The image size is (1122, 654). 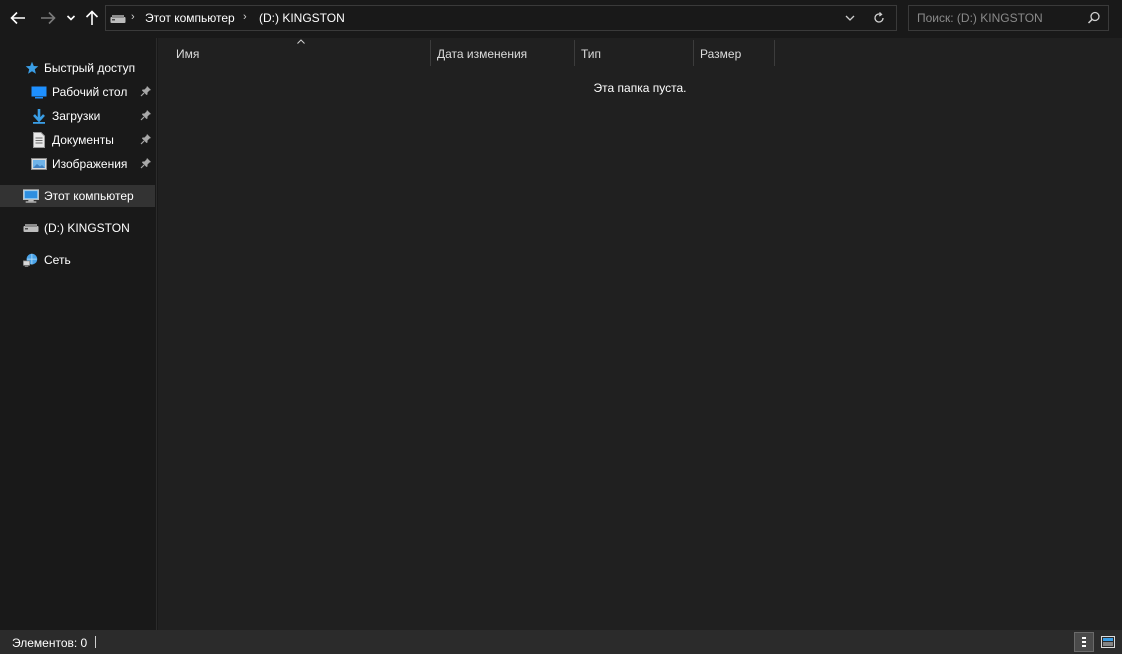 I want to click on column-header-label: Тип, so click(x=591, y=54).